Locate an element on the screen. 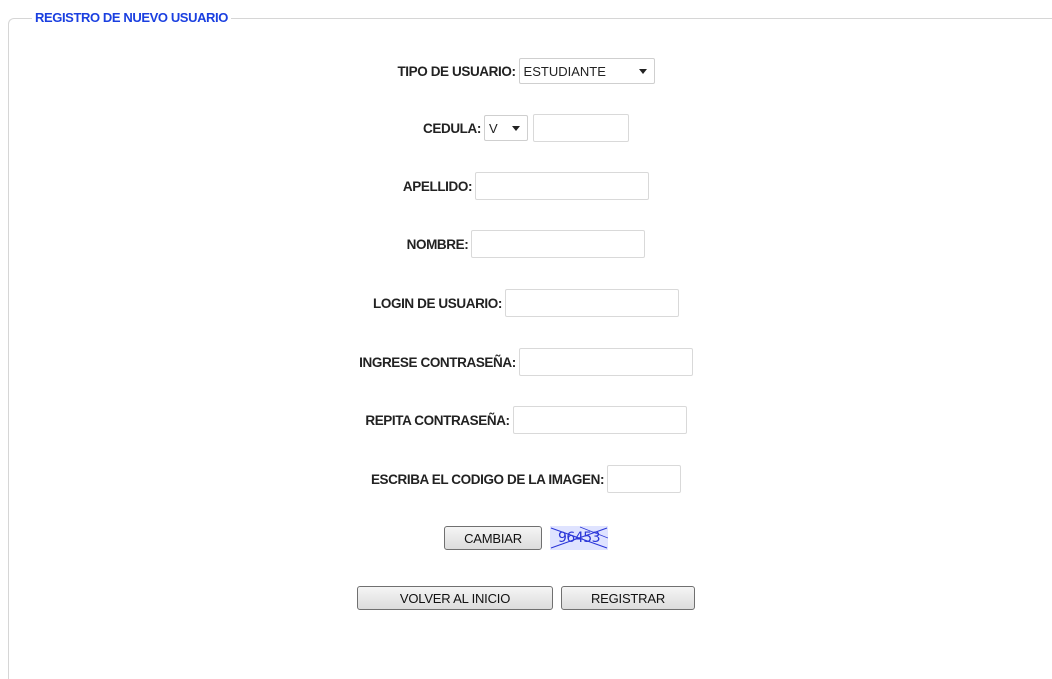  tipo-usuario-selected: ESTUDIANTE is located at coordinates (564, 71).